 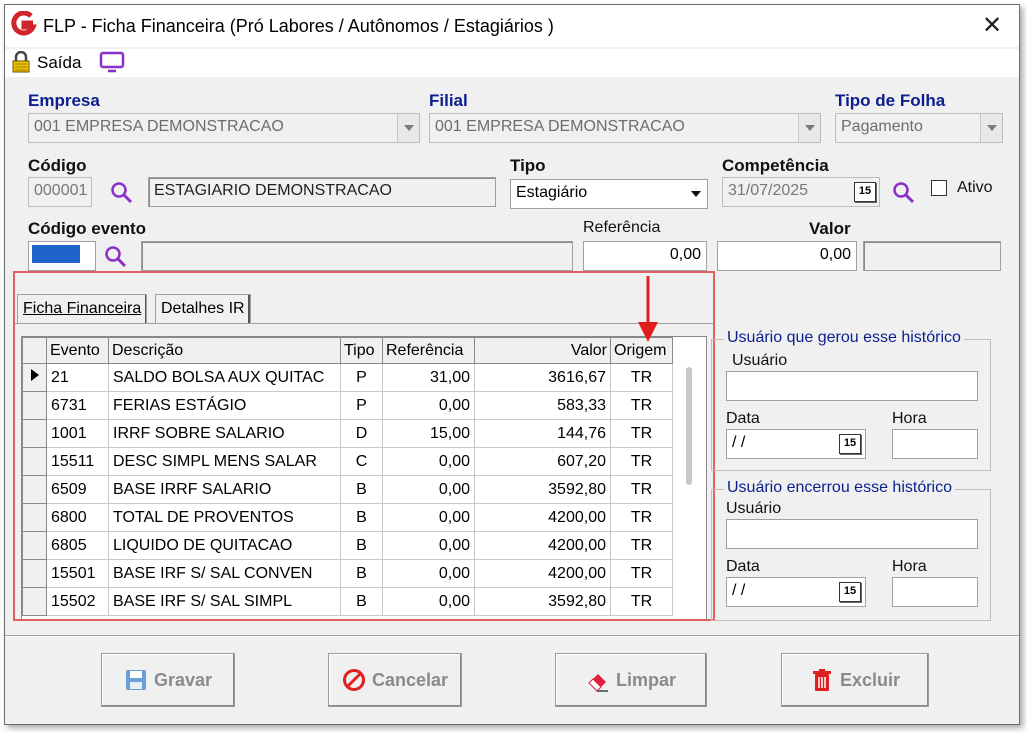 What do you see at coordinates (224, 601) in the screenshot?
I see `cell-descricao: BASE IRF S/ SAL SIMPL` at bounding box center [224, 601].